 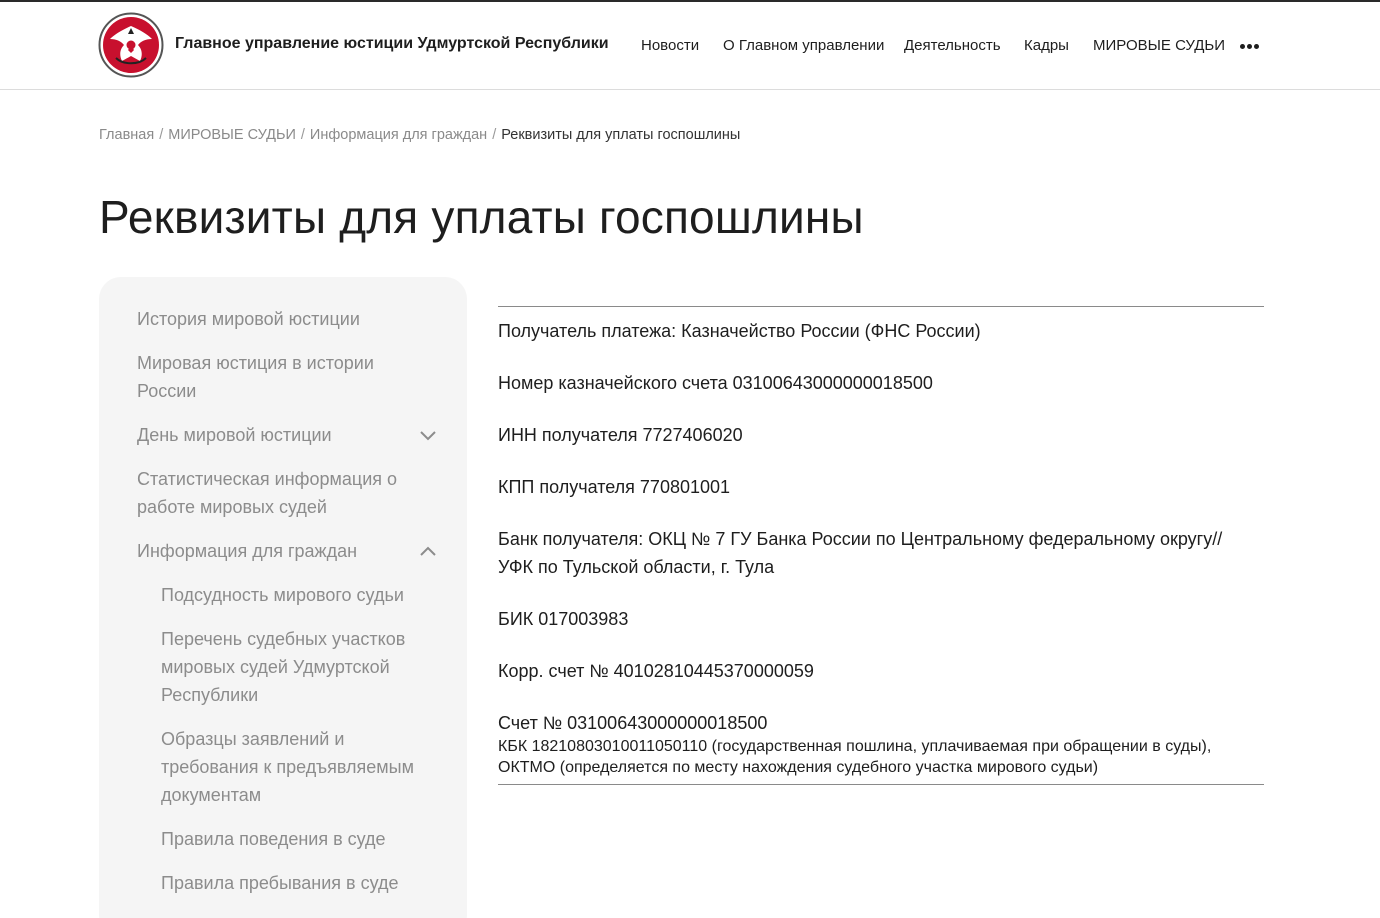 I want to click on page-title: Реквизиты для уплаты госпошлины, so click(x=481, y=217).